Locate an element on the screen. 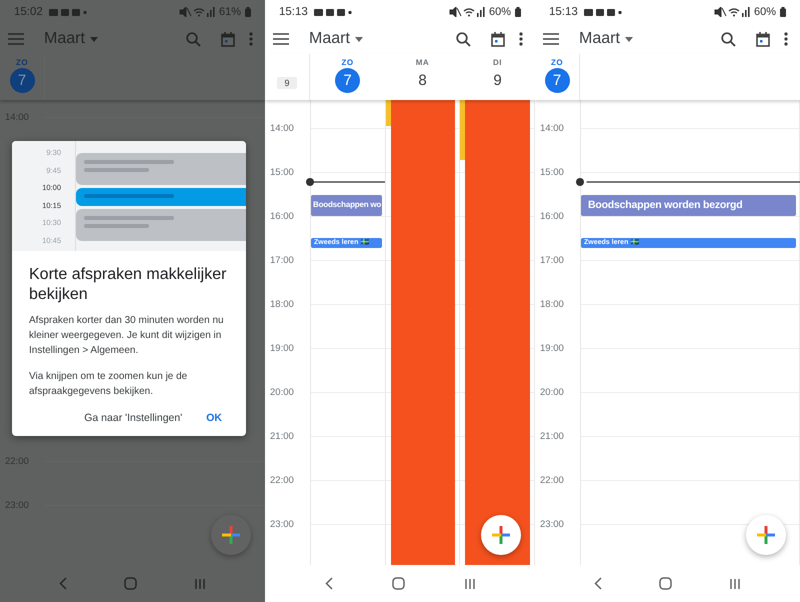 The image size is (800, 602). dialog-text: Afspraken korter dan 30 minuten worden nu kleiner weergegeven. Je kunt dit wijzigen in Instellingen > Algemeen. is located at coordinates (127, 336).